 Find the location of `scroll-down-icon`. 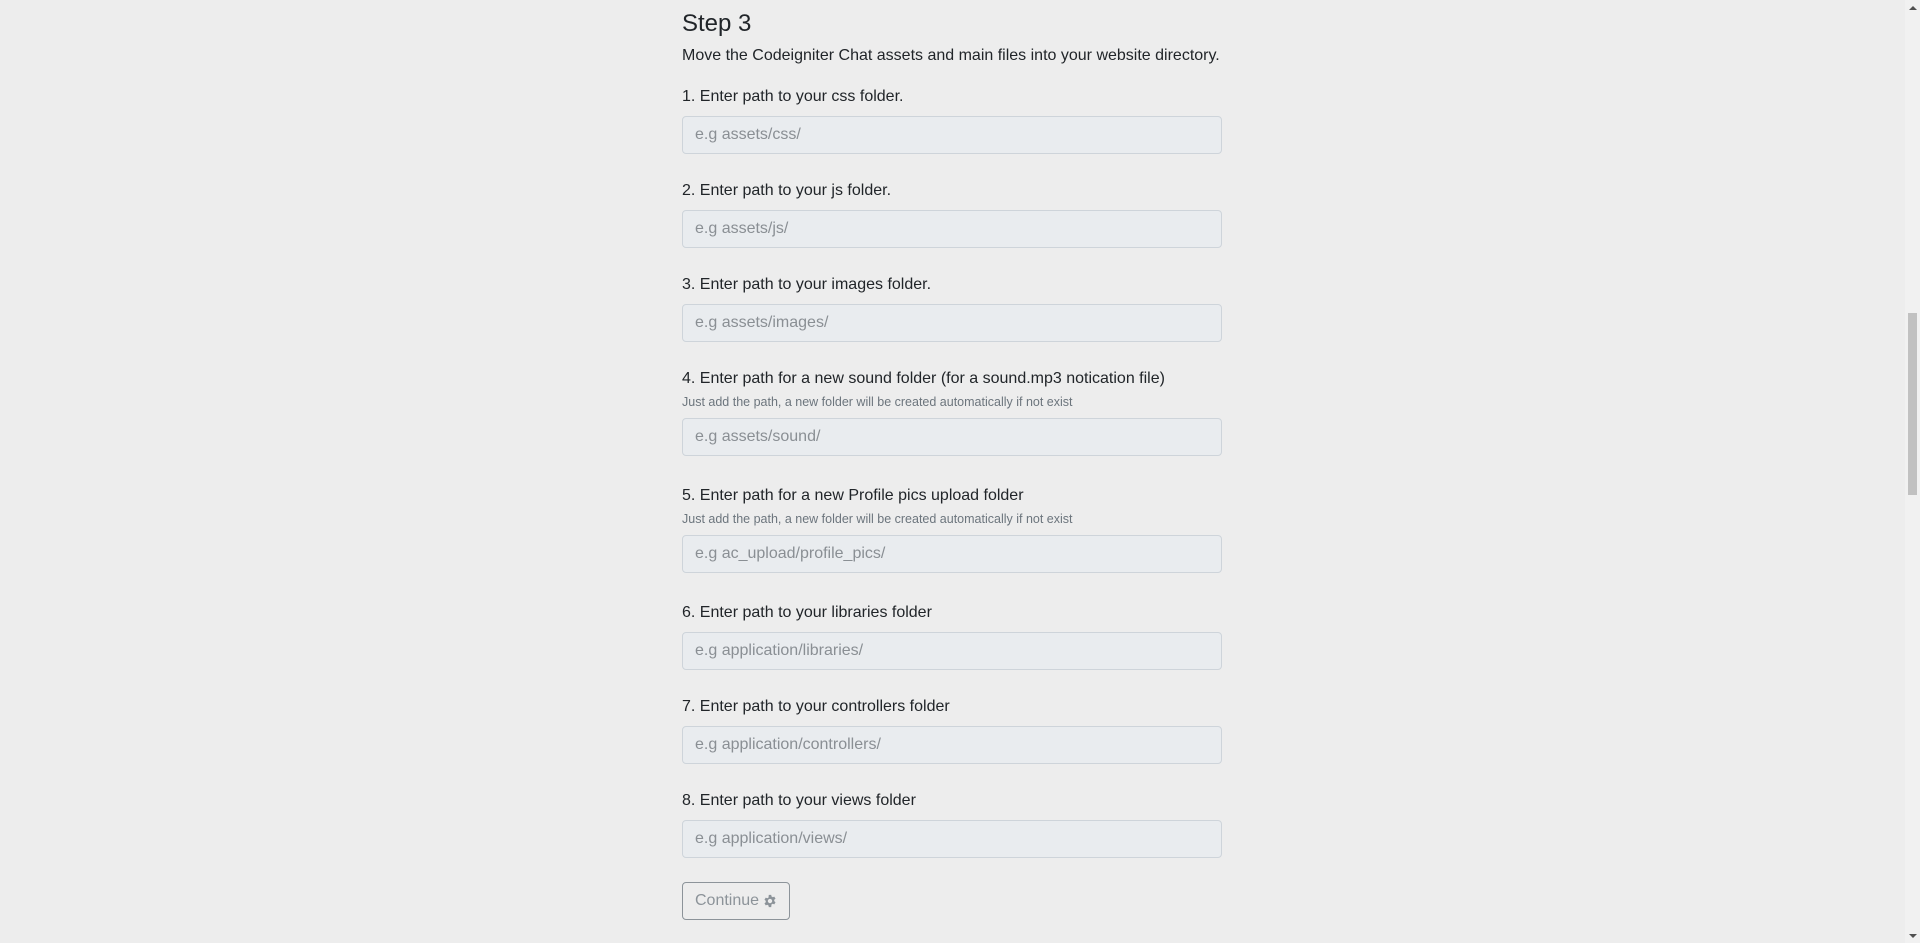

scroll-down-icon is located at coordinates (1912, 935).